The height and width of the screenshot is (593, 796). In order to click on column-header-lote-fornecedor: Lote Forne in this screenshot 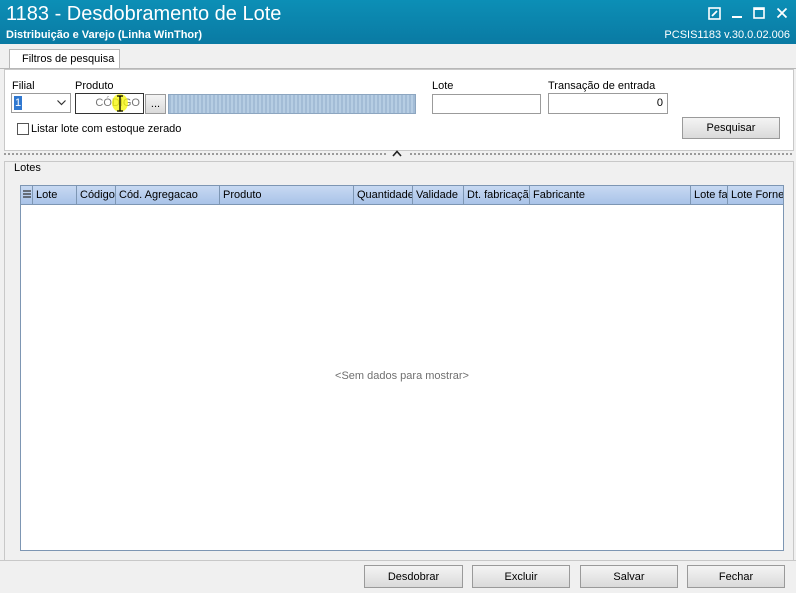, I will do `click(755, 195)`.